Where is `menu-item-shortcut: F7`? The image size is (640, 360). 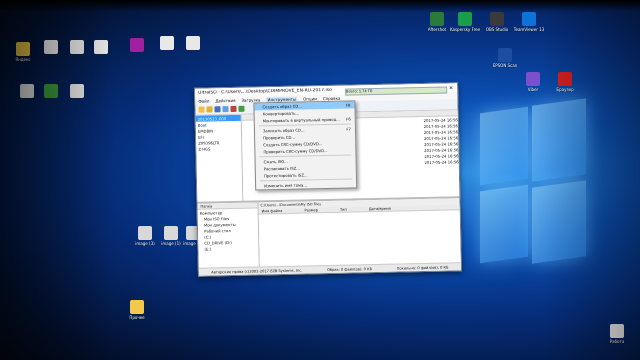
menu-item-shortcut: F7 is located at coordinates (348, 129).